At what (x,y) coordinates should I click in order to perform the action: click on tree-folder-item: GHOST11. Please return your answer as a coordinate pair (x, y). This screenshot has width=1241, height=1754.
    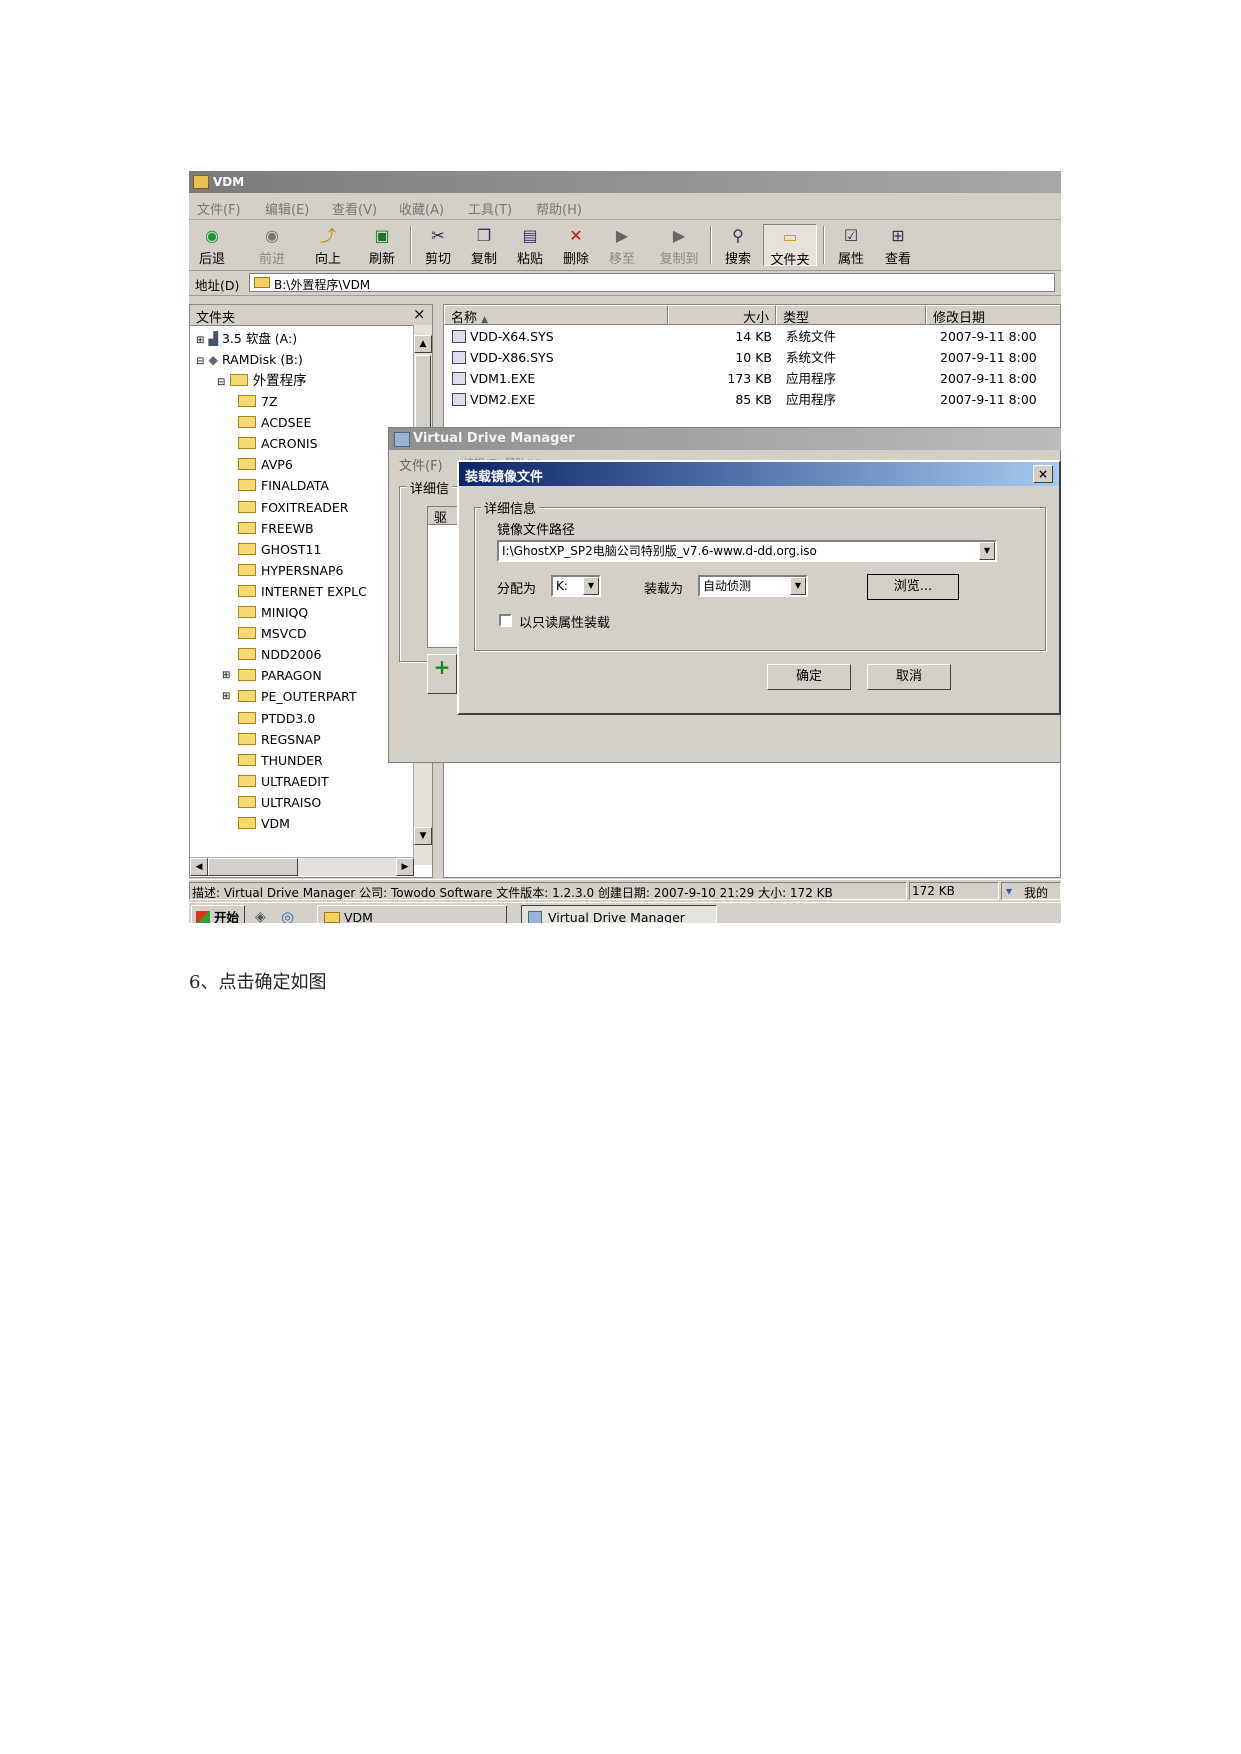
    Looking at the image, I should click on (279, 550).